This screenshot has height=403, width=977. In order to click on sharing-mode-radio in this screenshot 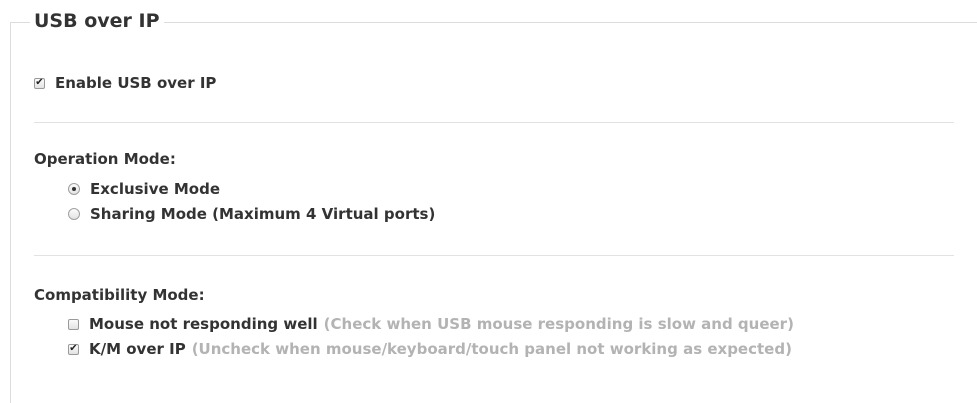, I will do `click(74, 214)`.